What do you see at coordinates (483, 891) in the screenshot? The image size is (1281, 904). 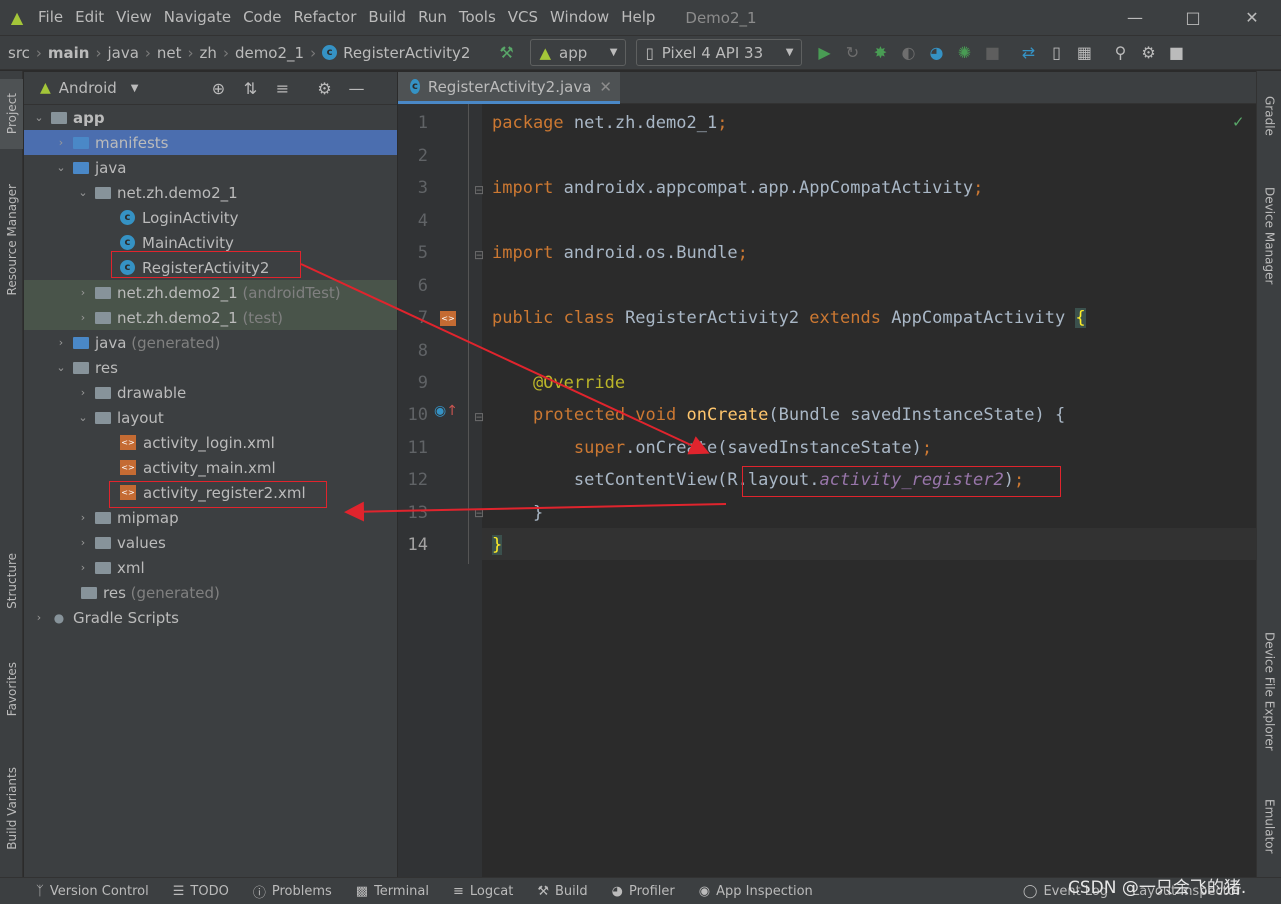 I see `logcat-tool: ≡ Logcat` at bounding box center [483, 891].